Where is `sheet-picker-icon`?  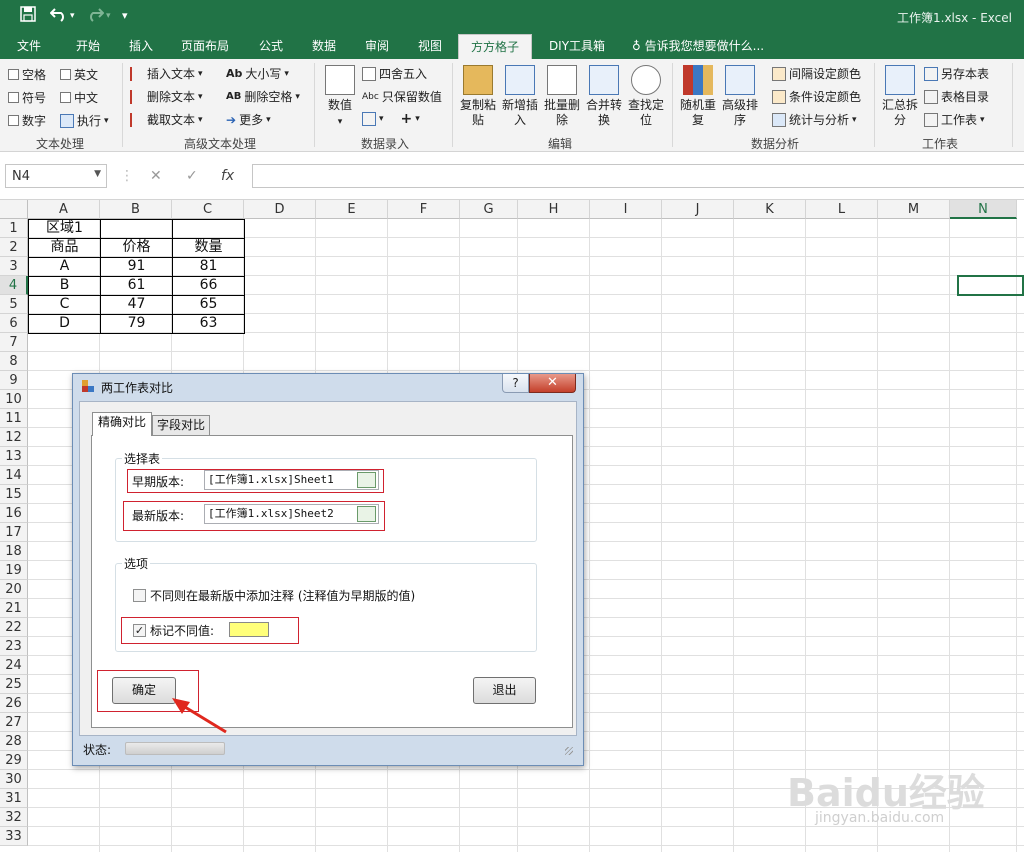 sheet-picker-icon is located at coordinates (366, 514).